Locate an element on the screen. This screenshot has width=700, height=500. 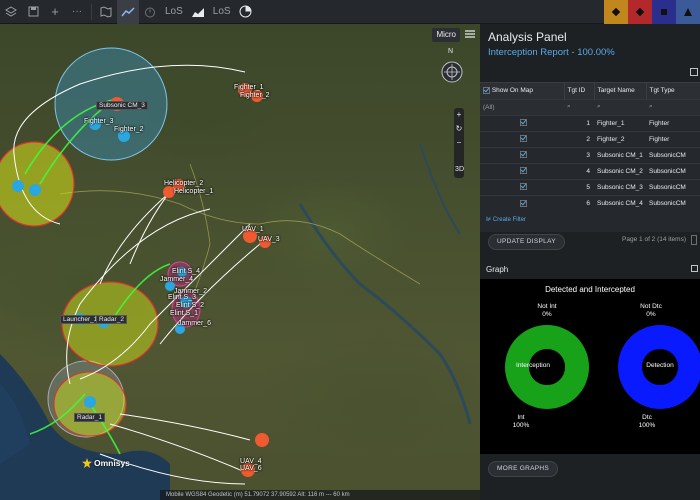
border-line is located at coordinates (240, 237).